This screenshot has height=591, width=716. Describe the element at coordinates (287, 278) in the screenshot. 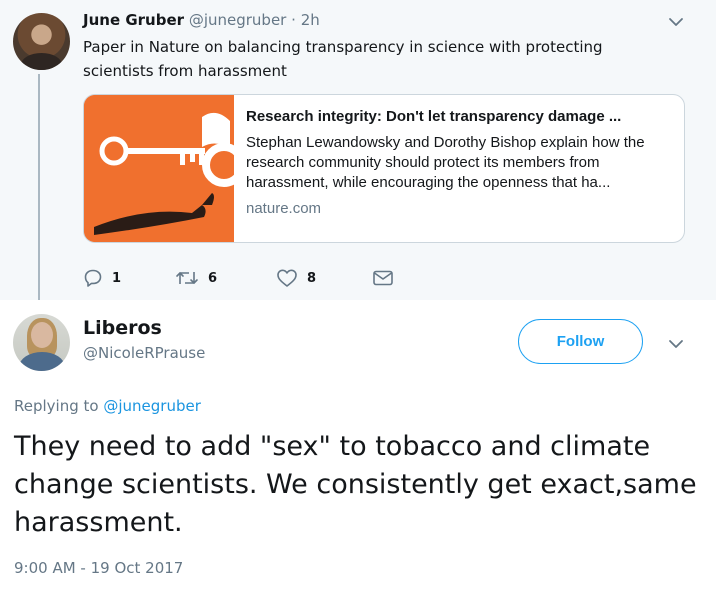

I see `heart-icon` at that location.